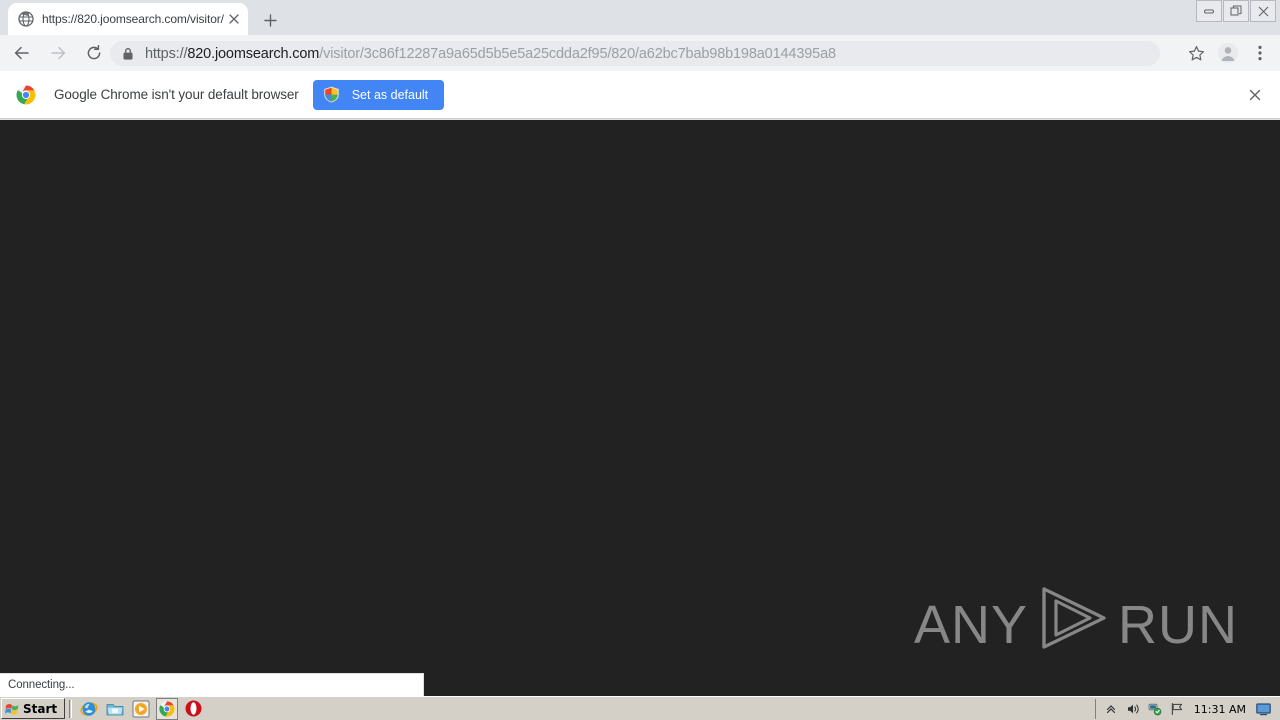  I want to click on start-label: Start, so click(40, 708).